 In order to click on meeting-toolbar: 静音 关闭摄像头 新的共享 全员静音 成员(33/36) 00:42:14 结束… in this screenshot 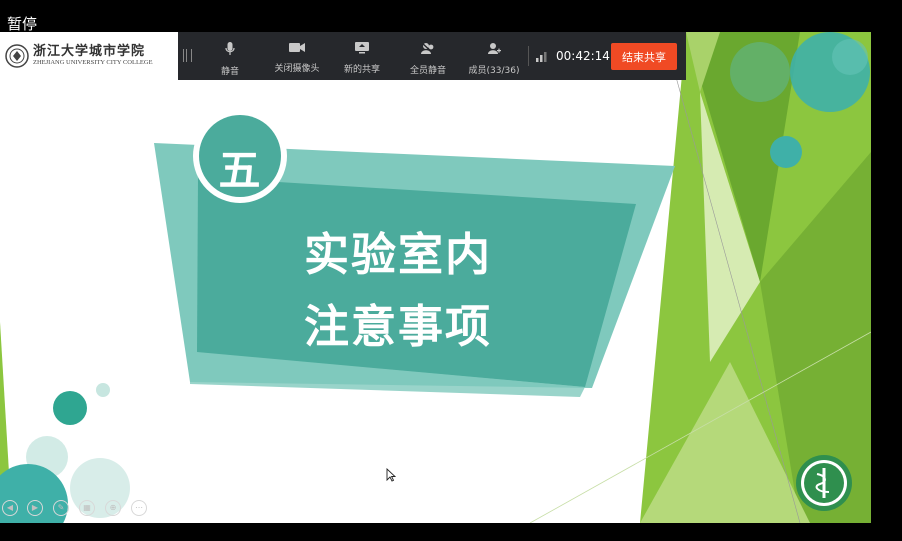, I will do `click(432, 56)`.